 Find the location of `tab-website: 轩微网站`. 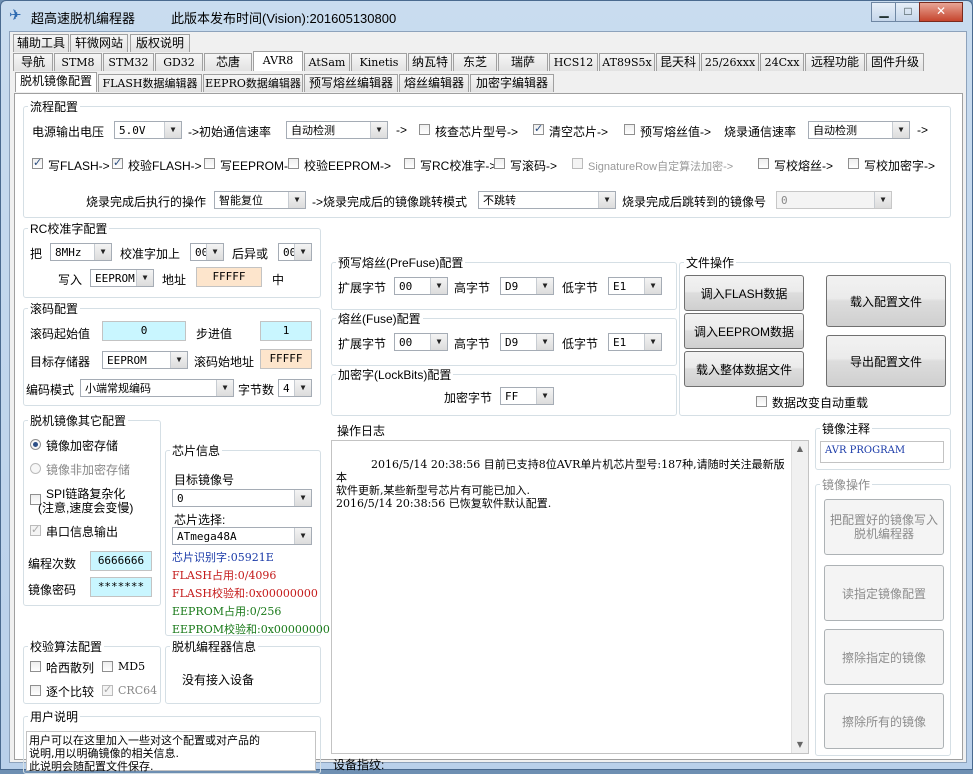

tab-website: 轩微网站 is located at coordinates (99, 43).